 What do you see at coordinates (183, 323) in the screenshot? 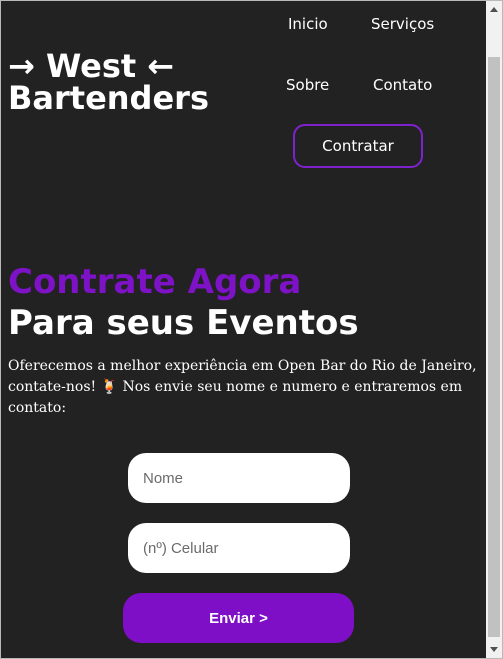
I see `hero-title-main: Para seus Eventos` at bounding box center [183, 323].